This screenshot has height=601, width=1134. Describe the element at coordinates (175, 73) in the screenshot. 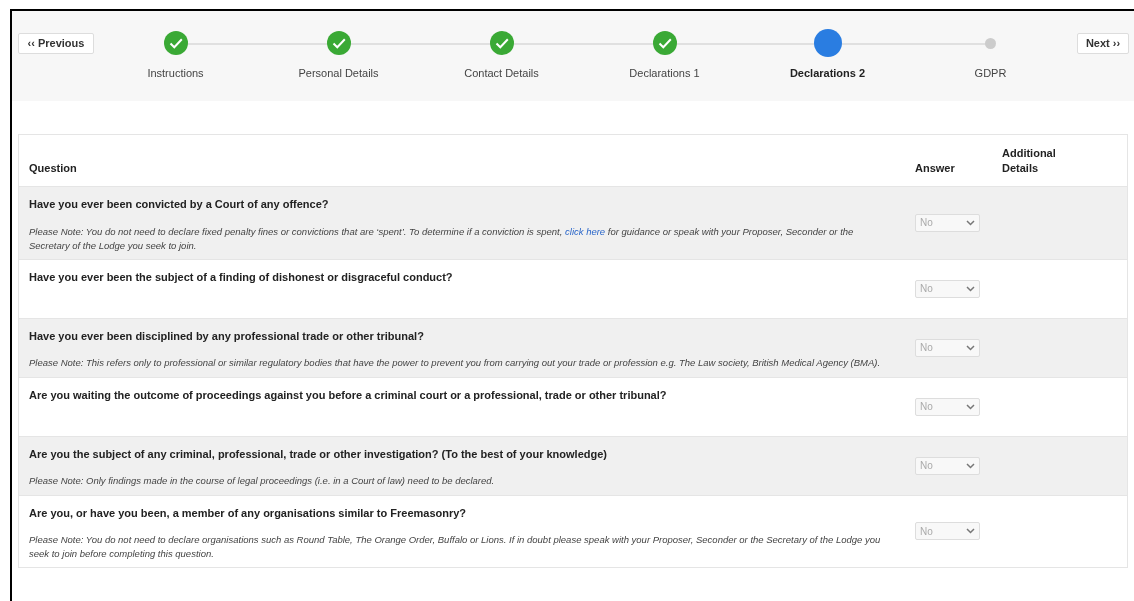

I see `step-label: Instructions` at that location.